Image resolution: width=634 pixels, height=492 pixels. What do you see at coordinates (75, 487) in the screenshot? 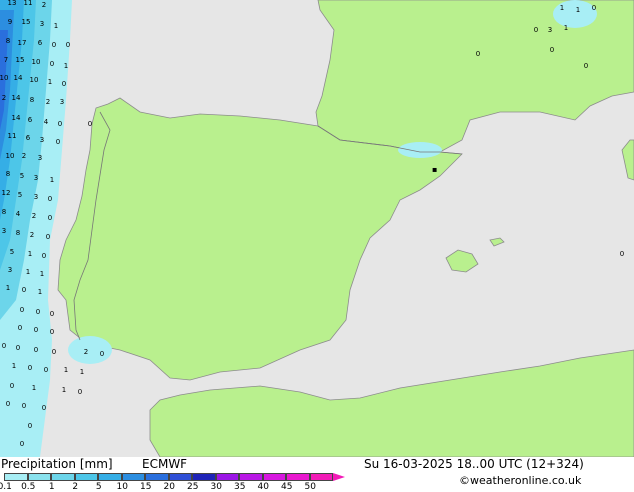
I see `color-scale-tick: 2` at bounding box center [75, 487].